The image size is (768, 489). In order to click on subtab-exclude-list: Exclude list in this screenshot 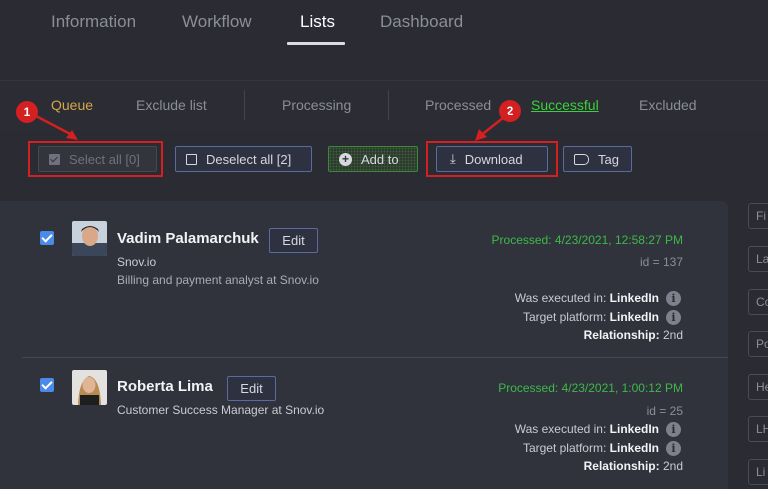, I will do `click(171, 105)`.